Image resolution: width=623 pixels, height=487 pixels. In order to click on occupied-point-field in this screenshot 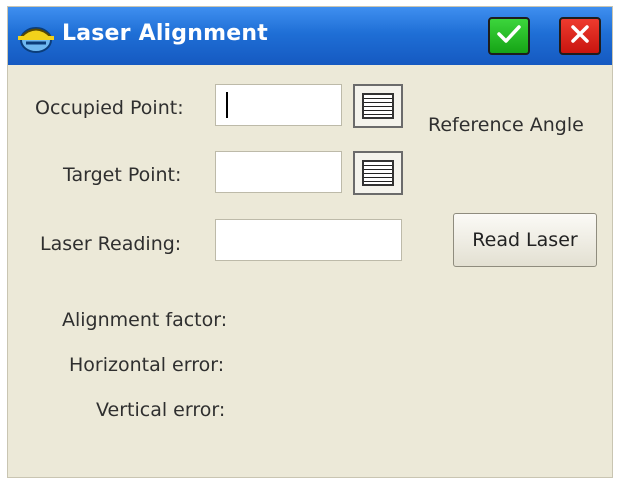, I will do `click(278, 105)`.